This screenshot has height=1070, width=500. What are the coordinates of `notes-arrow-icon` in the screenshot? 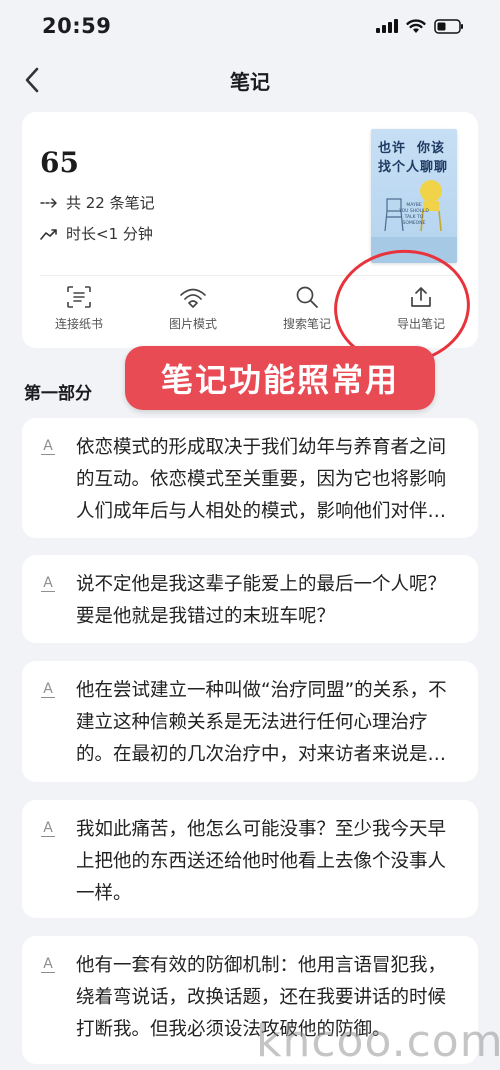 It's located at (48, 202).